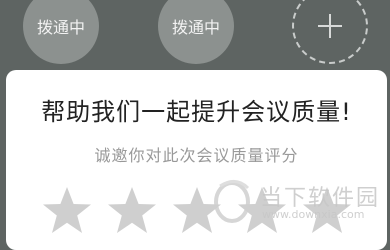  Describe the element at coordinates (297, 204) in the screenshot. I see `watermark: 当下软件园 www.downxia.com` at that location.